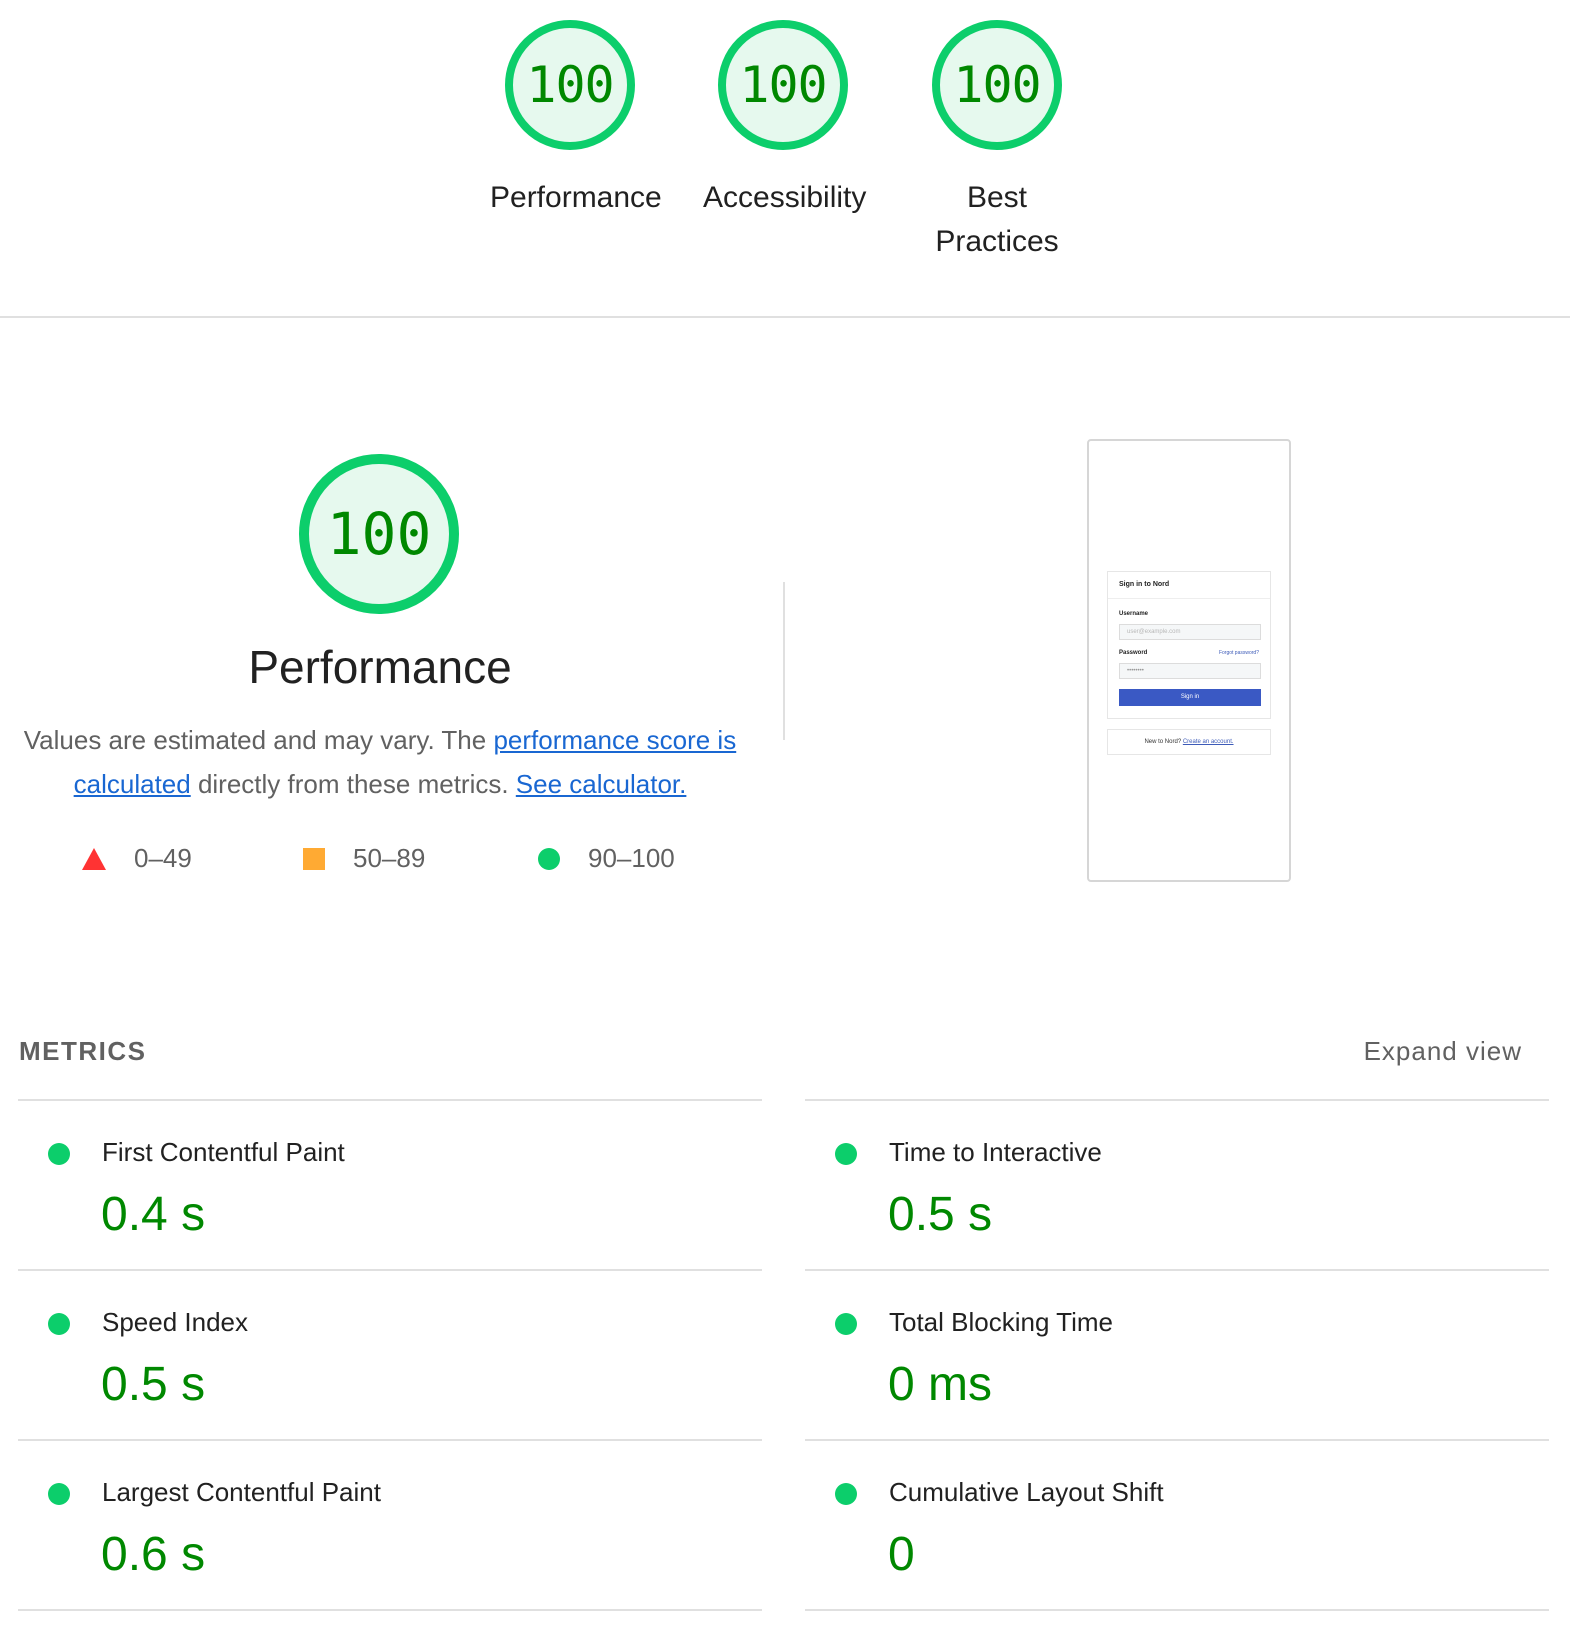  What do you see at coordinates (94, 858) in the screenshot?
I see `triangle-icon` at bounding box center [94, 858].